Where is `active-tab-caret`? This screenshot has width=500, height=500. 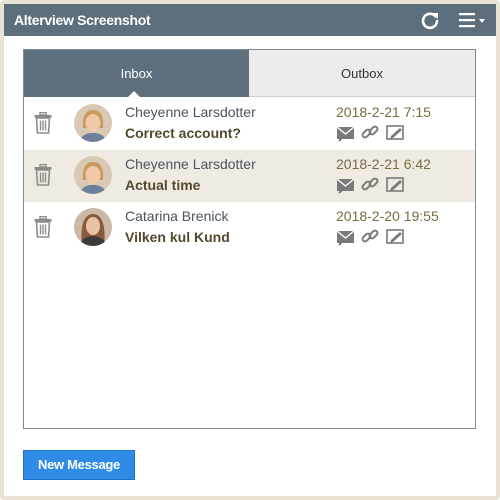 active-tab-caret is located at coordinates (134, 94).